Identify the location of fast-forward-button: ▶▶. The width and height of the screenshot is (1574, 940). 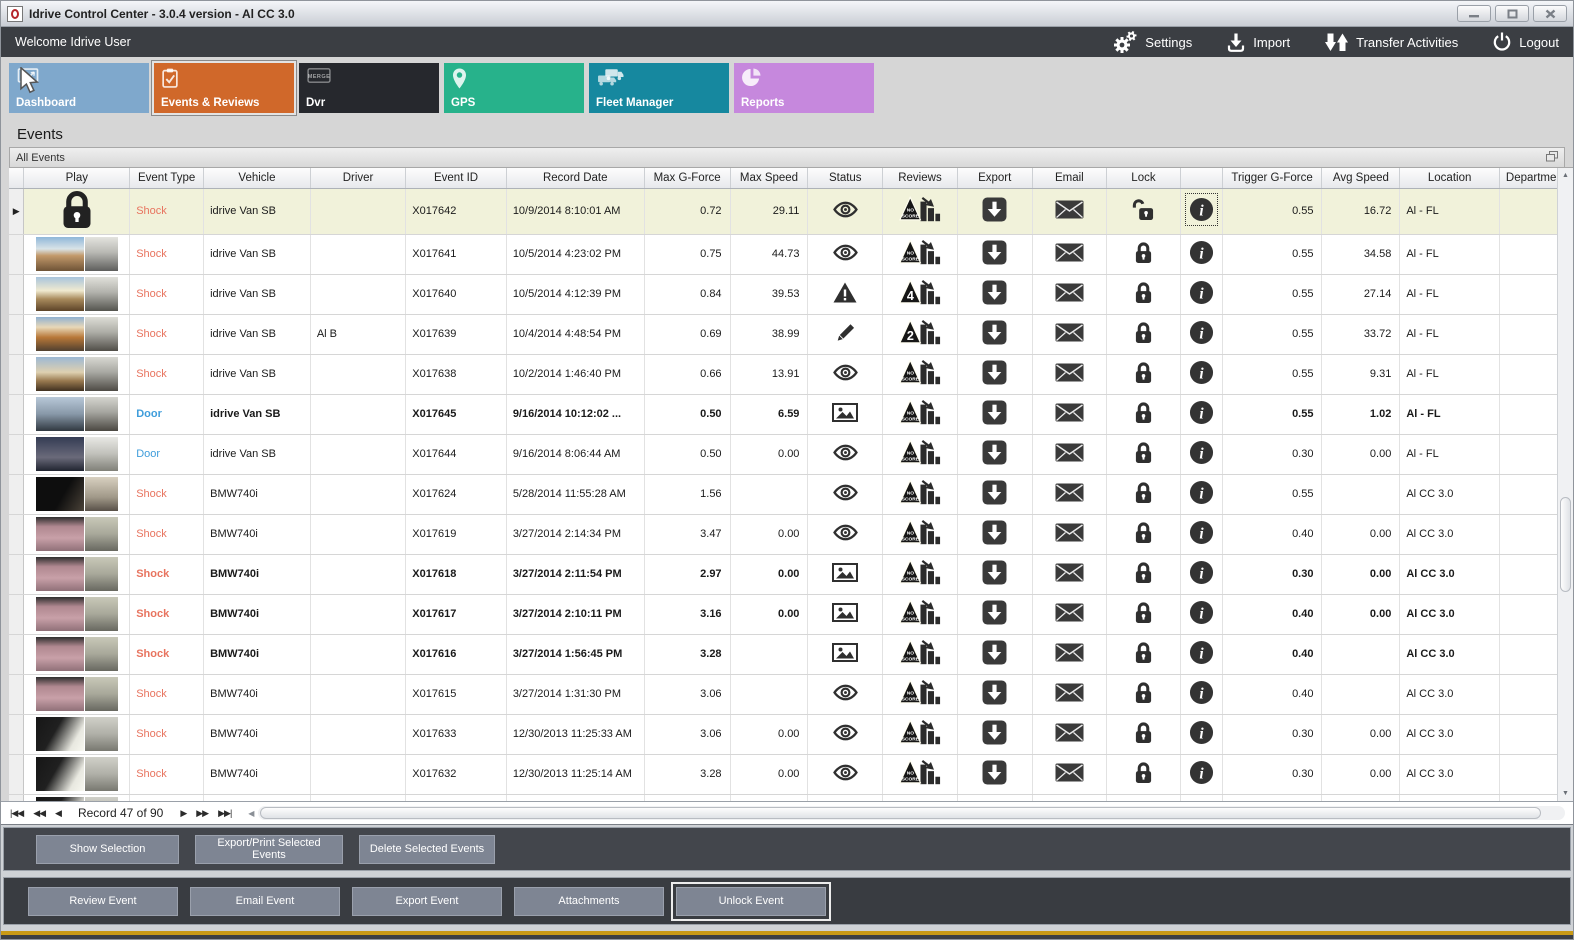
(202, 813).